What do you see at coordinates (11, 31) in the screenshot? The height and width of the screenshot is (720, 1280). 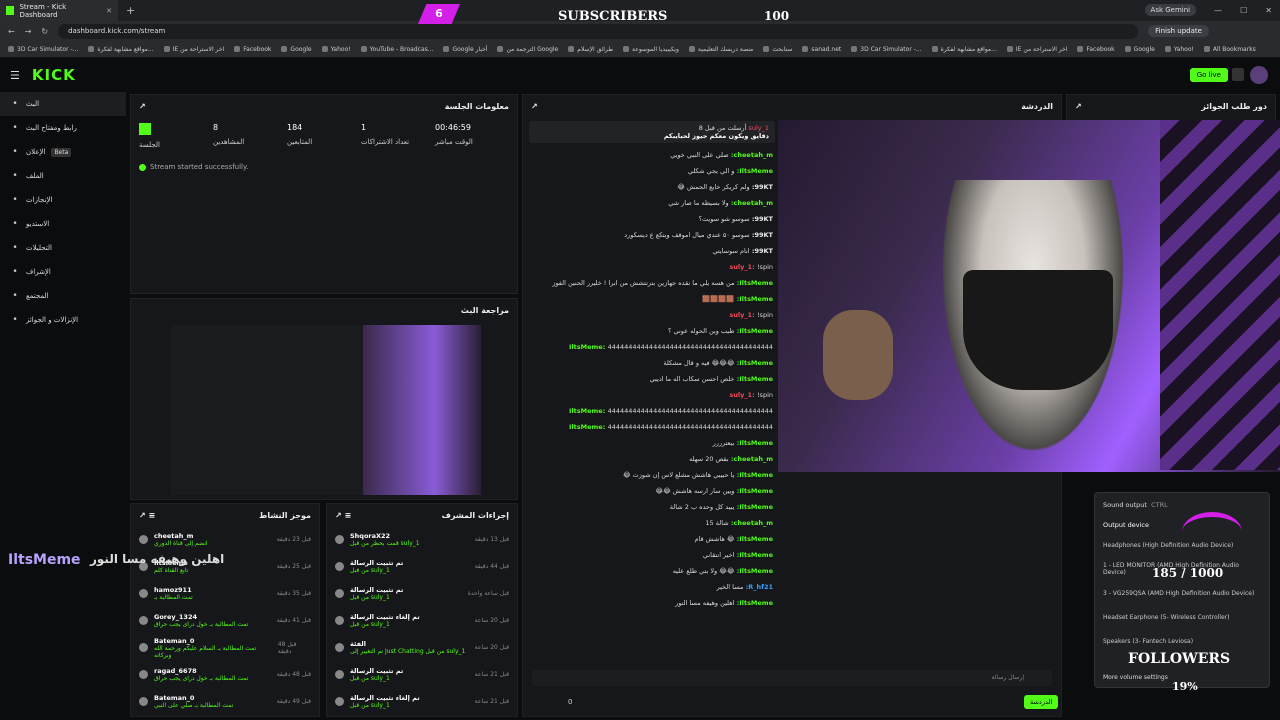 I see `back-icon: ←` at bounding box center [11, 31].